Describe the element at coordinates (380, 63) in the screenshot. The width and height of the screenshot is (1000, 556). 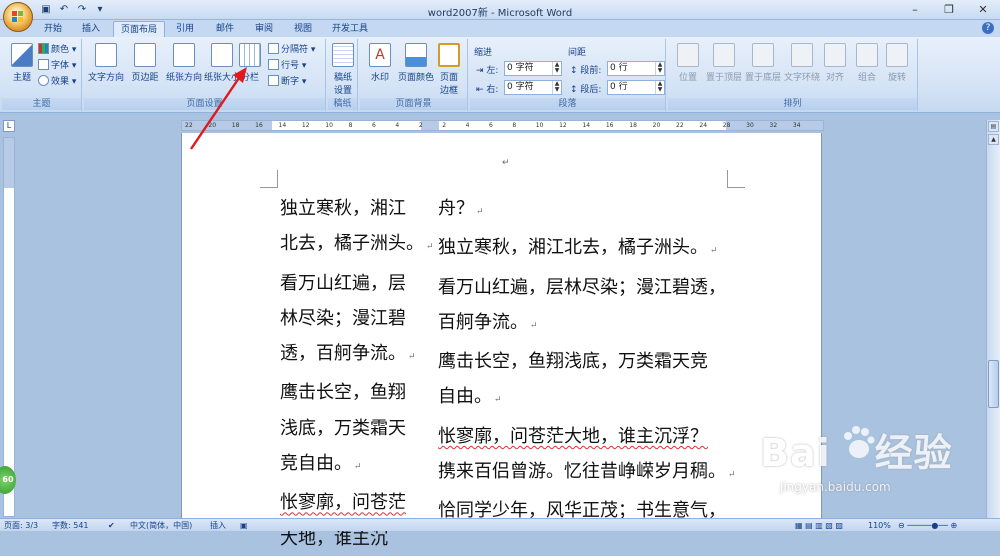
I see `watermark-button: A 水印` at that location.